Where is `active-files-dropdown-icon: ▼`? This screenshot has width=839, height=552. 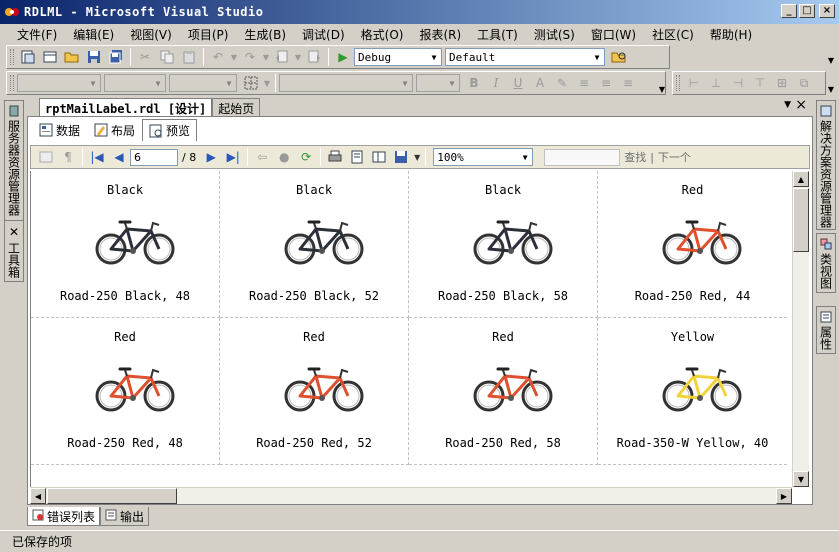
active-files-dropdown-icon: ▼ is located at coordinates (787, 105).